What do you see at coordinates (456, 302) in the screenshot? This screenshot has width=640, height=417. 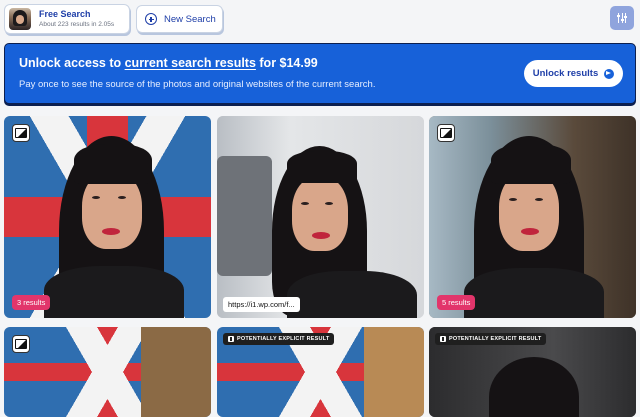 I see `result-count-badge: 5 results` at bounding box center [456, 302].